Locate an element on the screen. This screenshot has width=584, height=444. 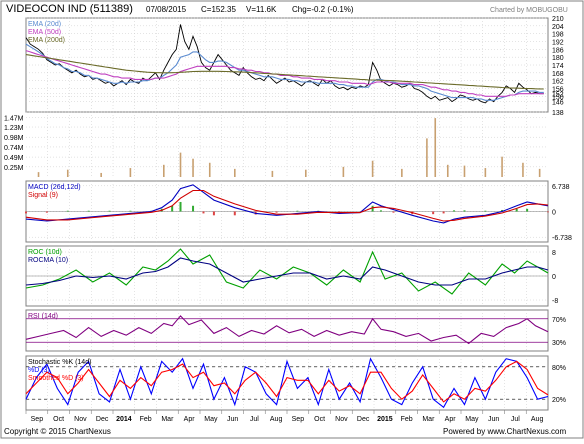
price-ytick-label: 210 is located at coordinates (558, 19).